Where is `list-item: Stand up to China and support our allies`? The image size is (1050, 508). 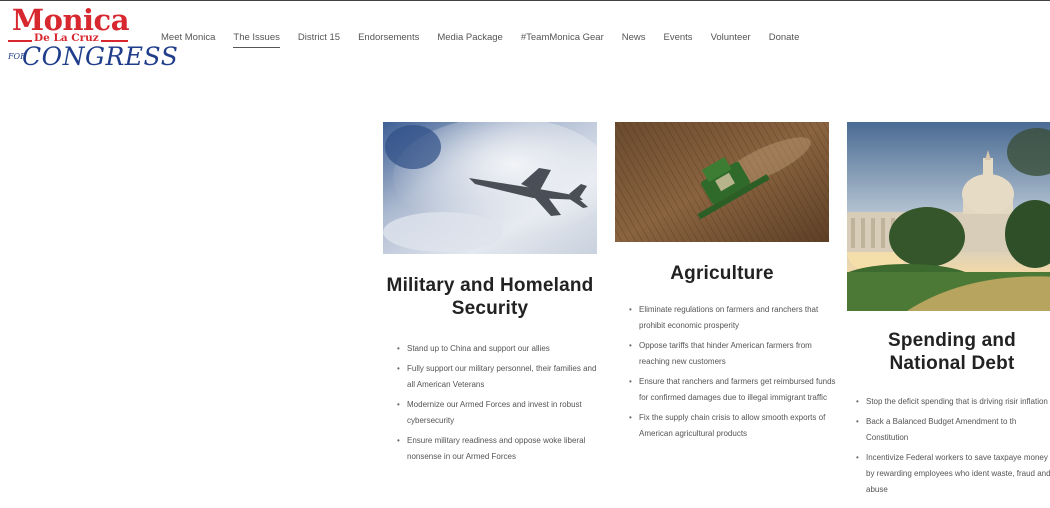 list-item: Stand up to China and support our allies is located at coordinates (497, 349).